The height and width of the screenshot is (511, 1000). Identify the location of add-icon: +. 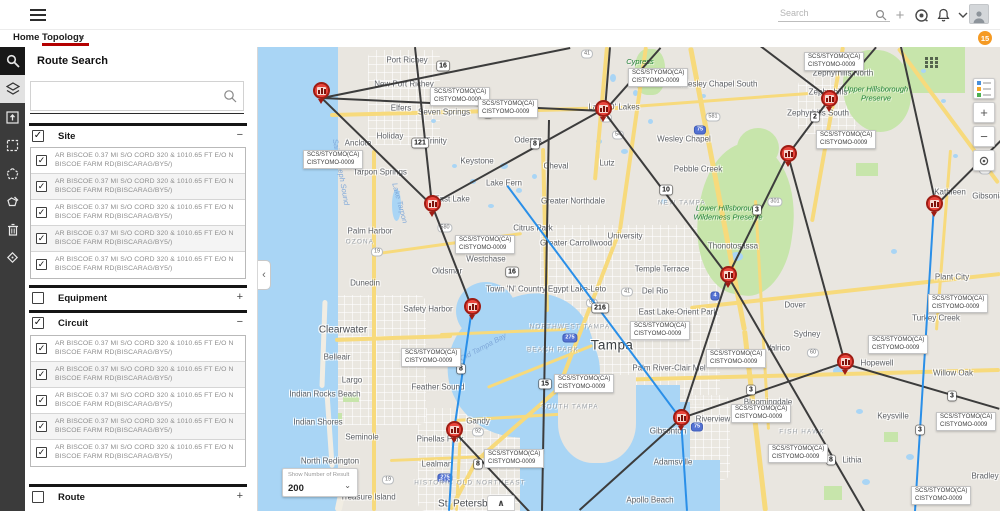
(900, 15).